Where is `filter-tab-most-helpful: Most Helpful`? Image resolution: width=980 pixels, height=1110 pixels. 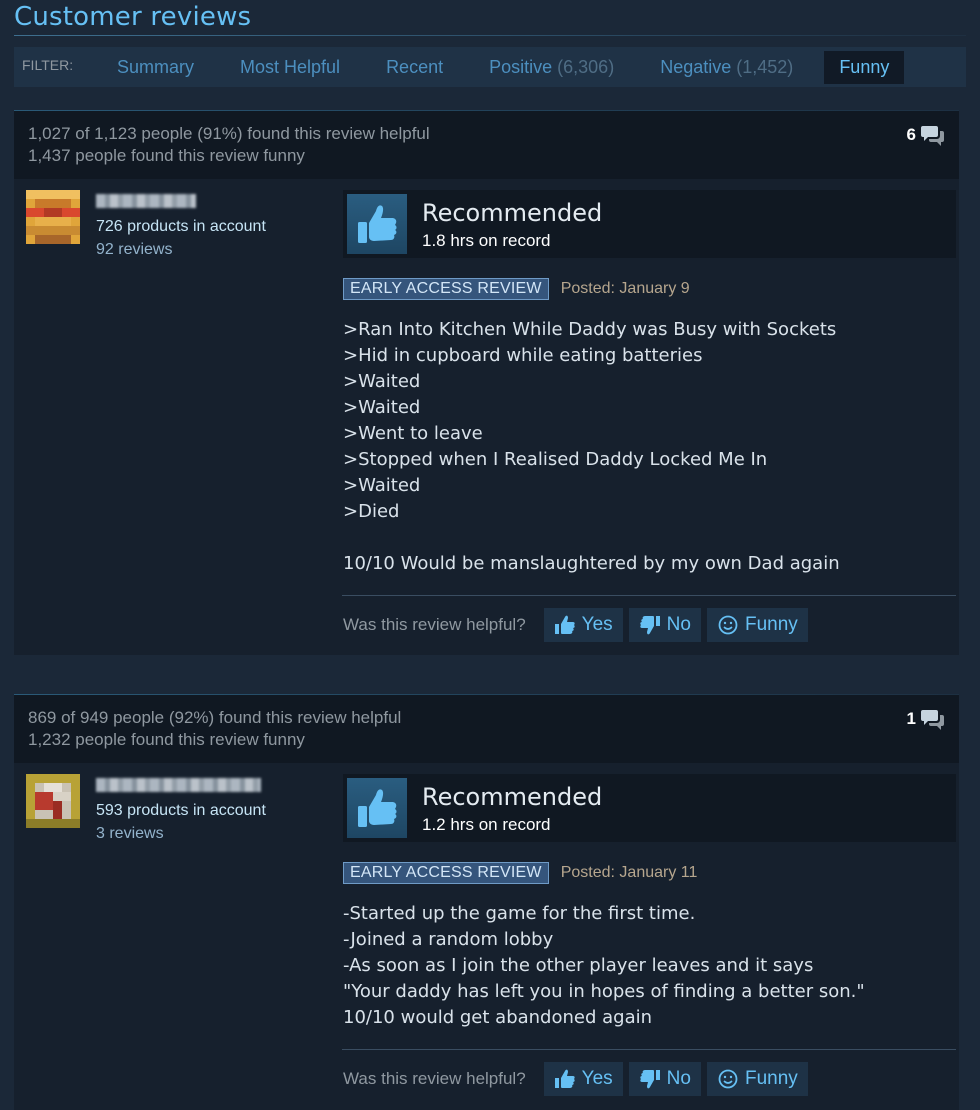 filter-tab-most-helpful: Most Helpful is located at coordinates (290, 67).